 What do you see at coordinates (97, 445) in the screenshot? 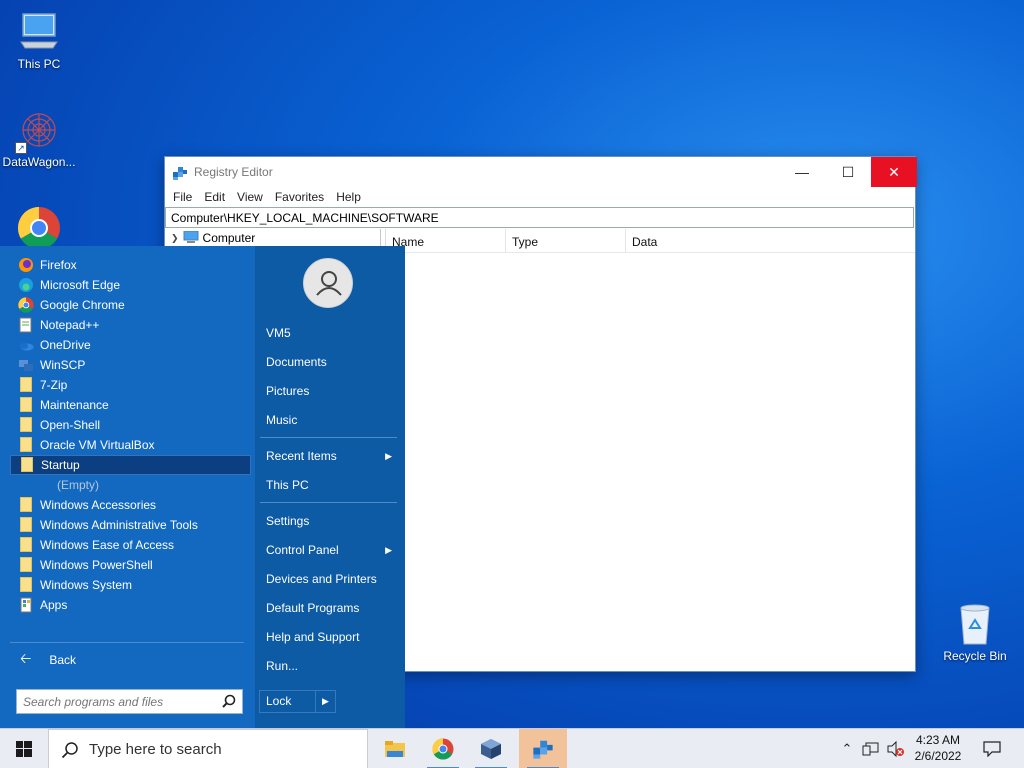
I see `program-label: Oracle VM VirtualBox` at bounding box center [97, 445].